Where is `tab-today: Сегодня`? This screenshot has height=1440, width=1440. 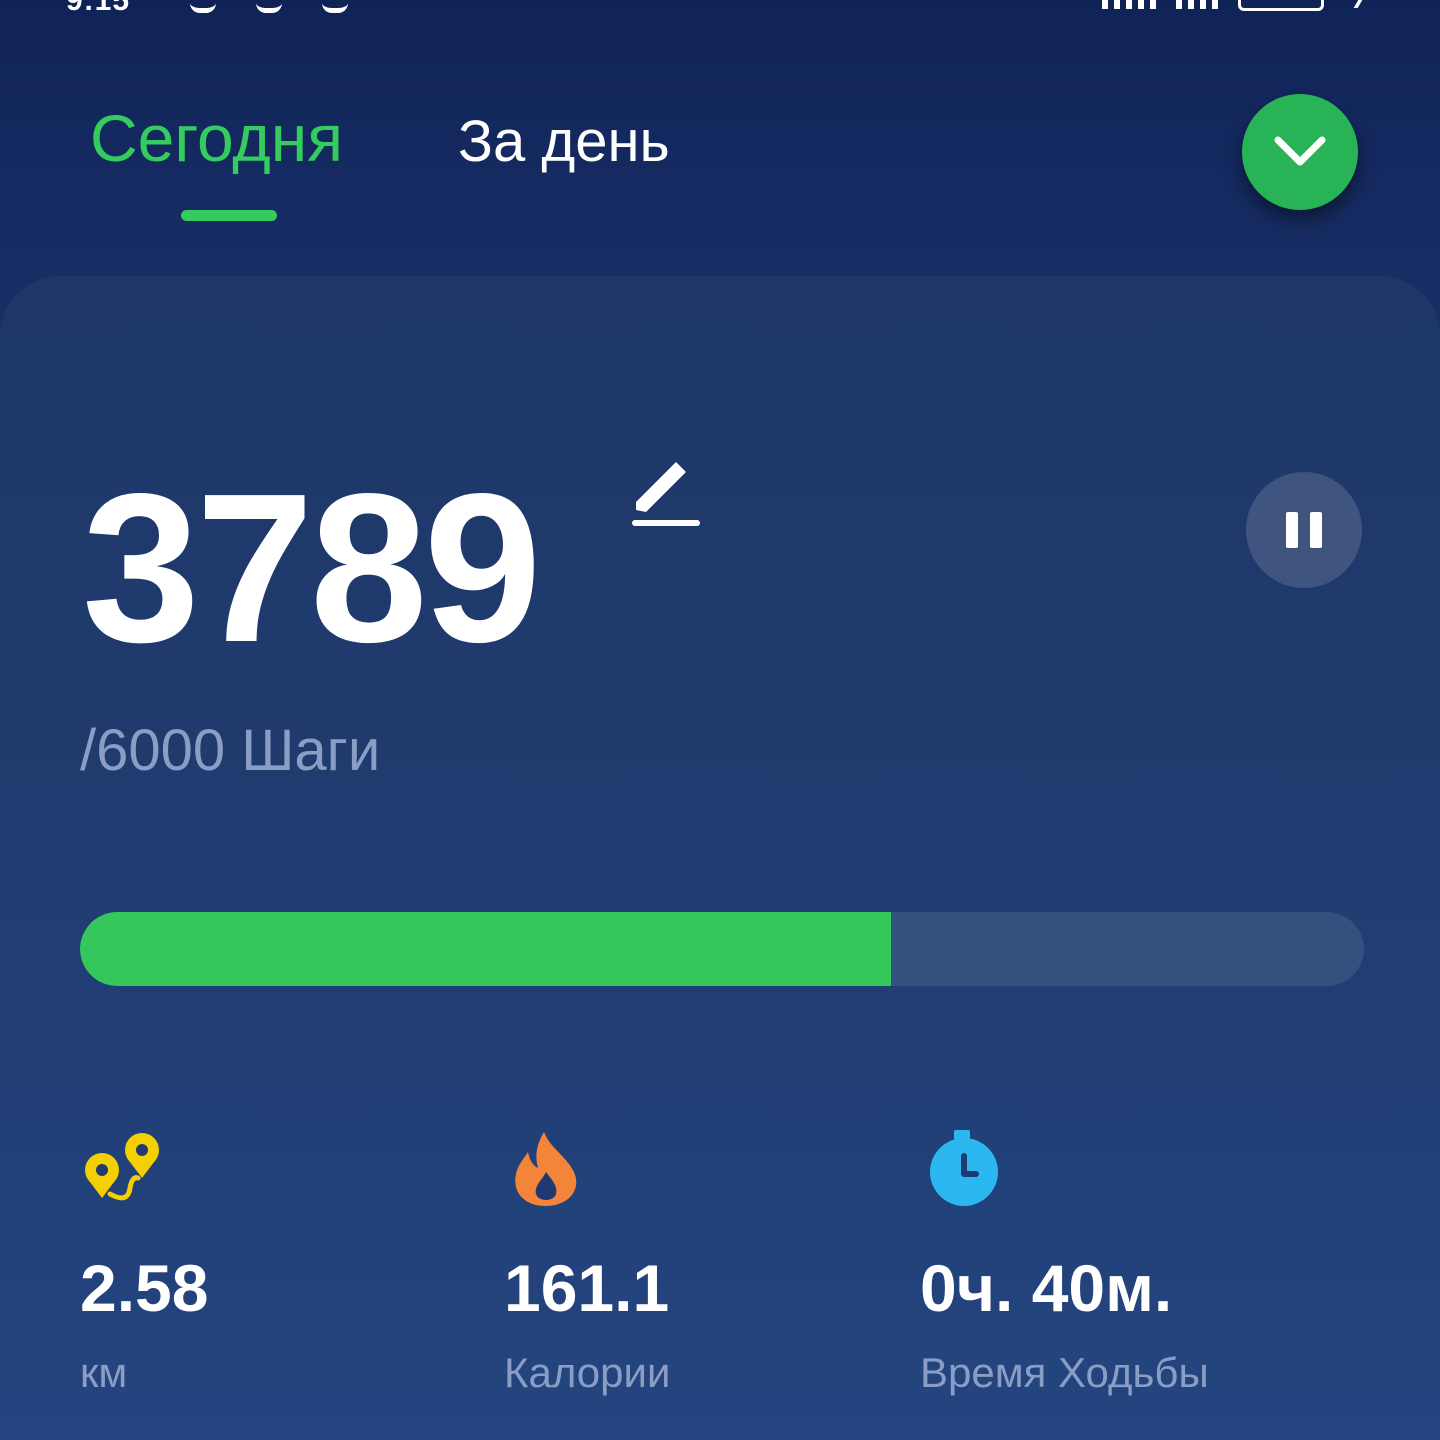 tab-today: Сегодня is located at coordinates (216, 138).